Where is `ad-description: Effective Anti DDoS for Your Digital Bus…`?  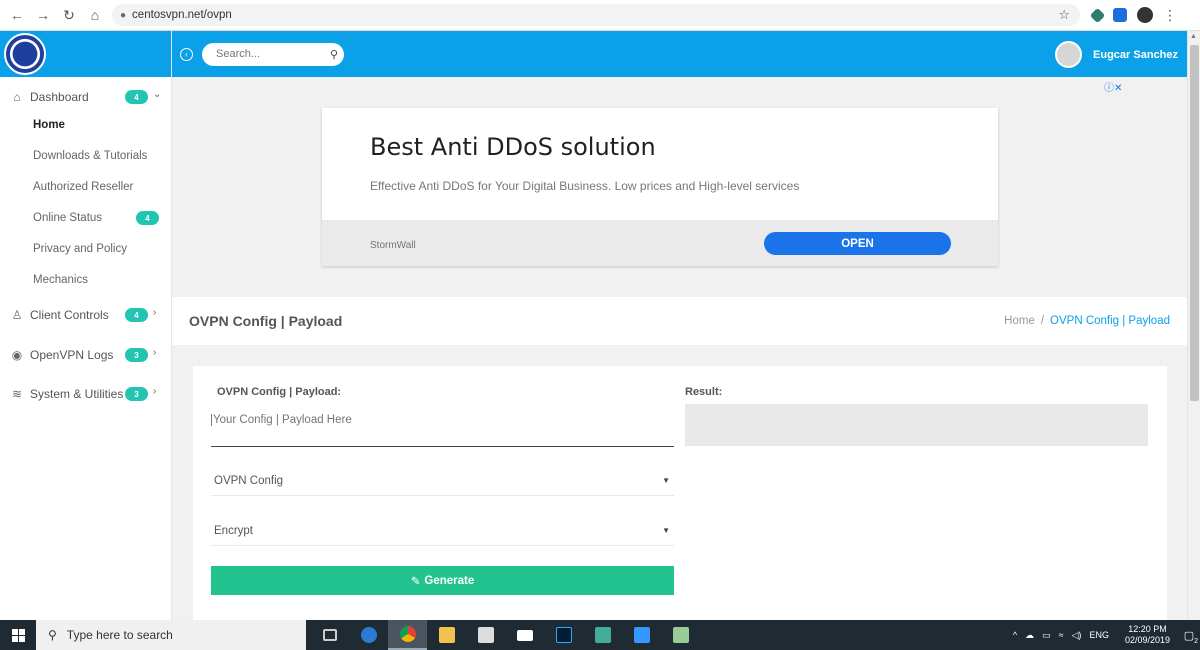 ad-description: Effective Anti DDoS for Your Digital Bus… is located at coordinates (585, 186).